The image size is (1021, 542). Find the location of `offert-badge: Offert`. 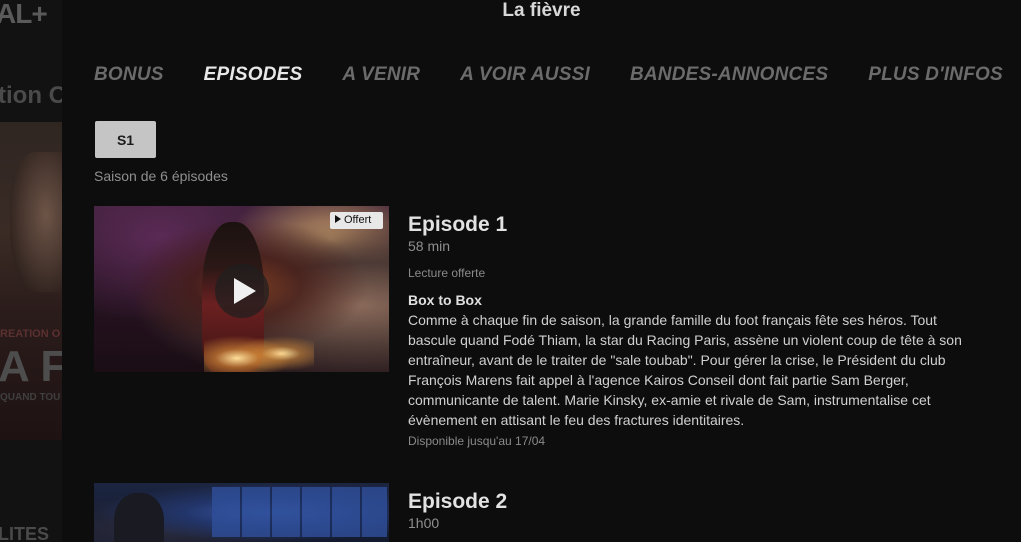

offert-badge: Offert is located at coordinates (356, 220).